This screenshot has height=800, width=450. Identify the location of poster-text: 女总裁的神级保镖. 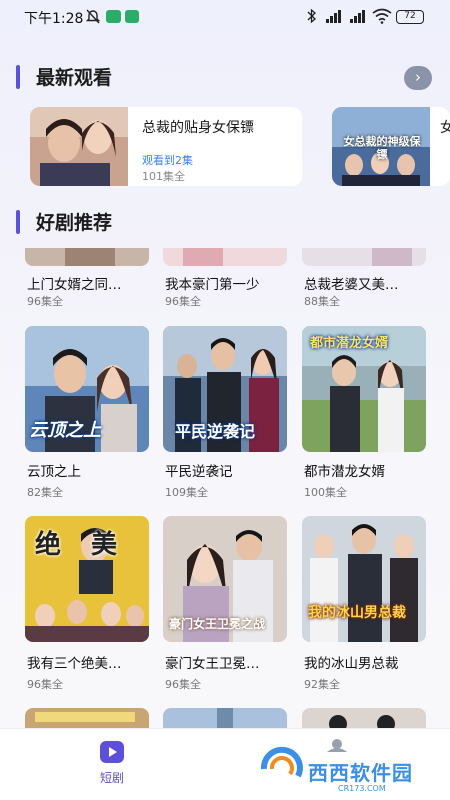
(382, 148).